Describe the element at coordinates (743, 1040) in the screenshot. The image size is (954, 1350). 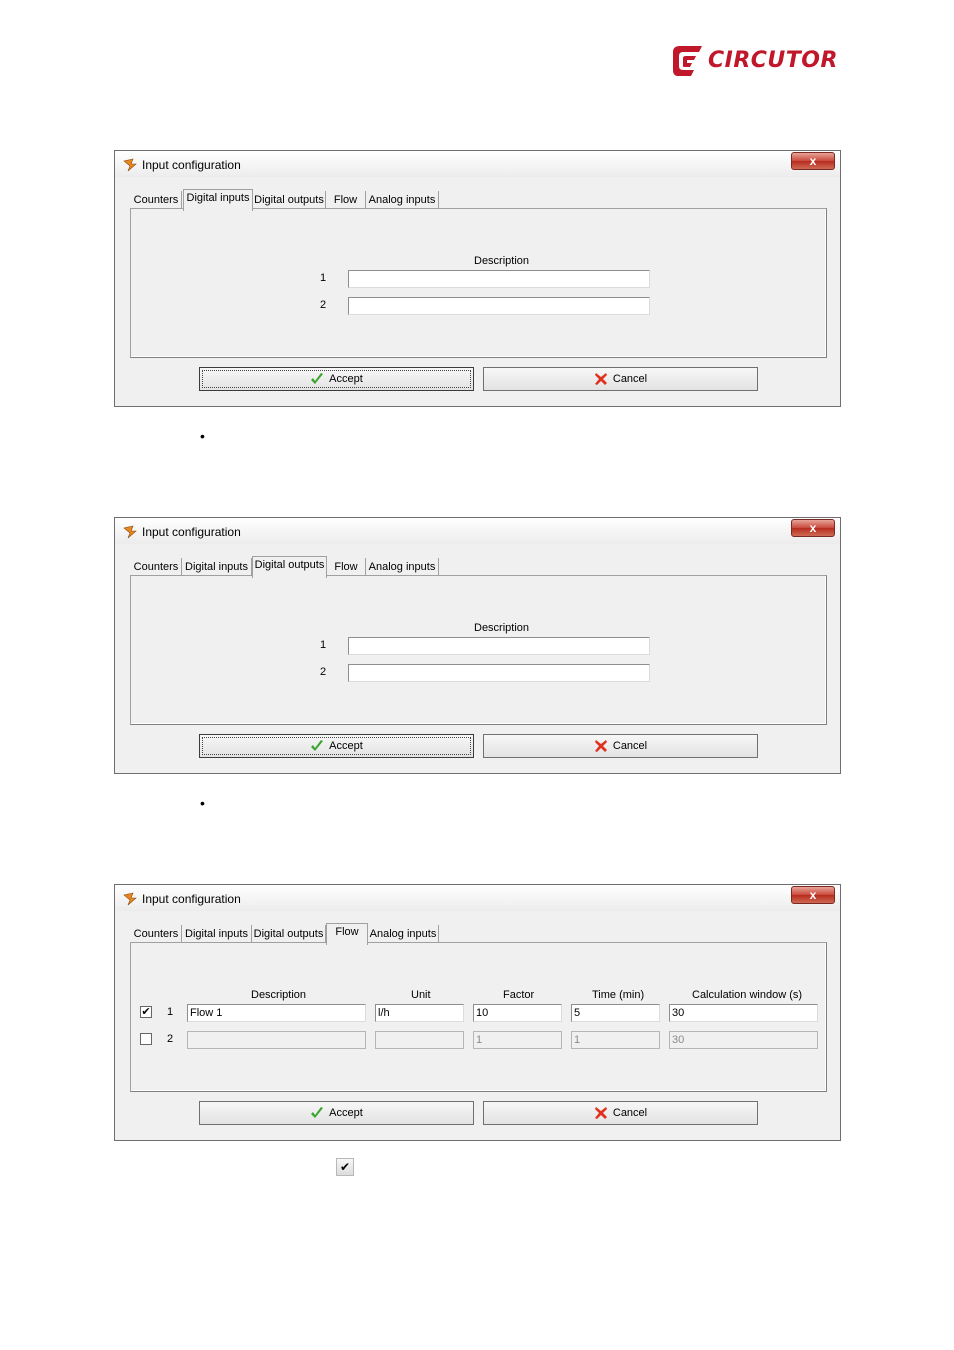
I see `flow-2-calculation-window-input: 30` at that location.